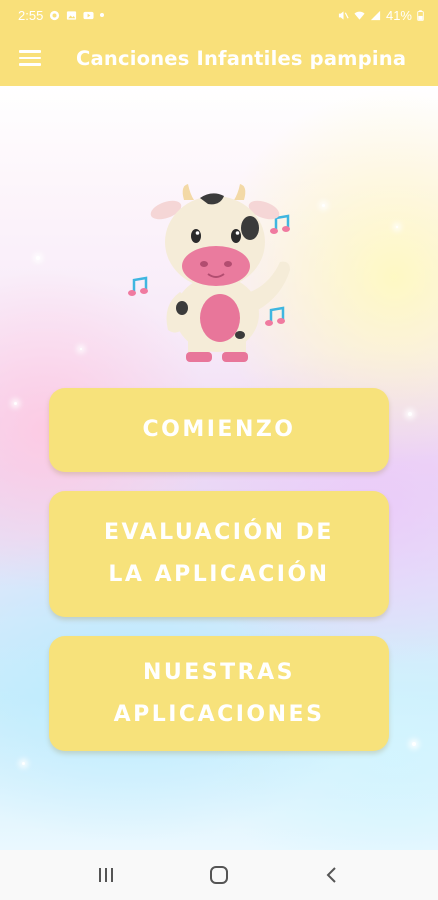  I want to click on home-button, so click(219, 875).